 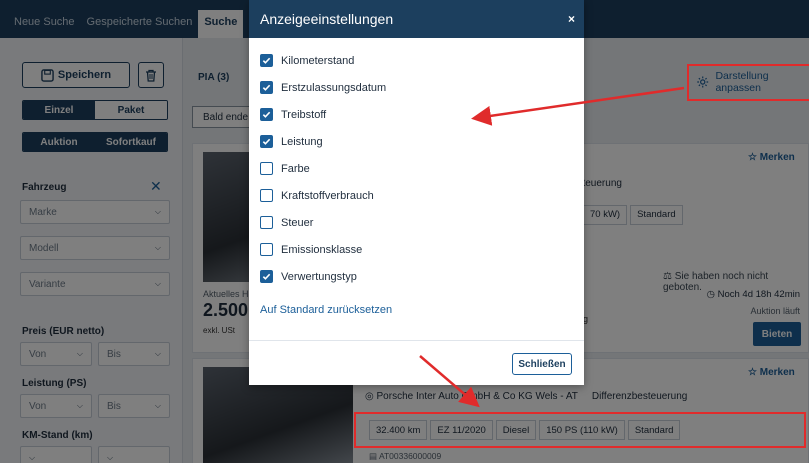 I want to click on option-label: Erstzulassungsdatum, so click(x=334, y=87).